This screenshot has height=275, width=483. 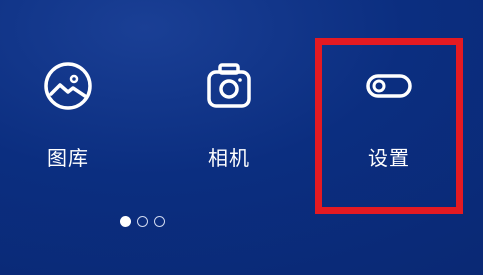 I want to click on camera-icon, so click(x=229, y=86).